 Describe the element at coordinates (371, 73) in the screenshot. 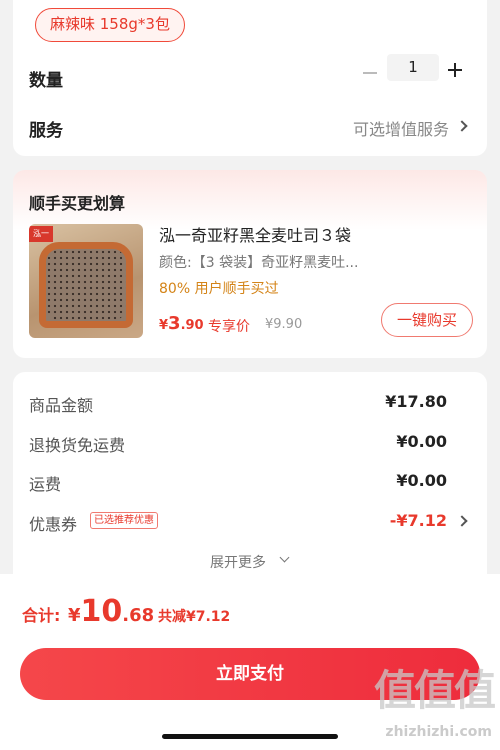

I see `quantity-decrease-button` at that location.